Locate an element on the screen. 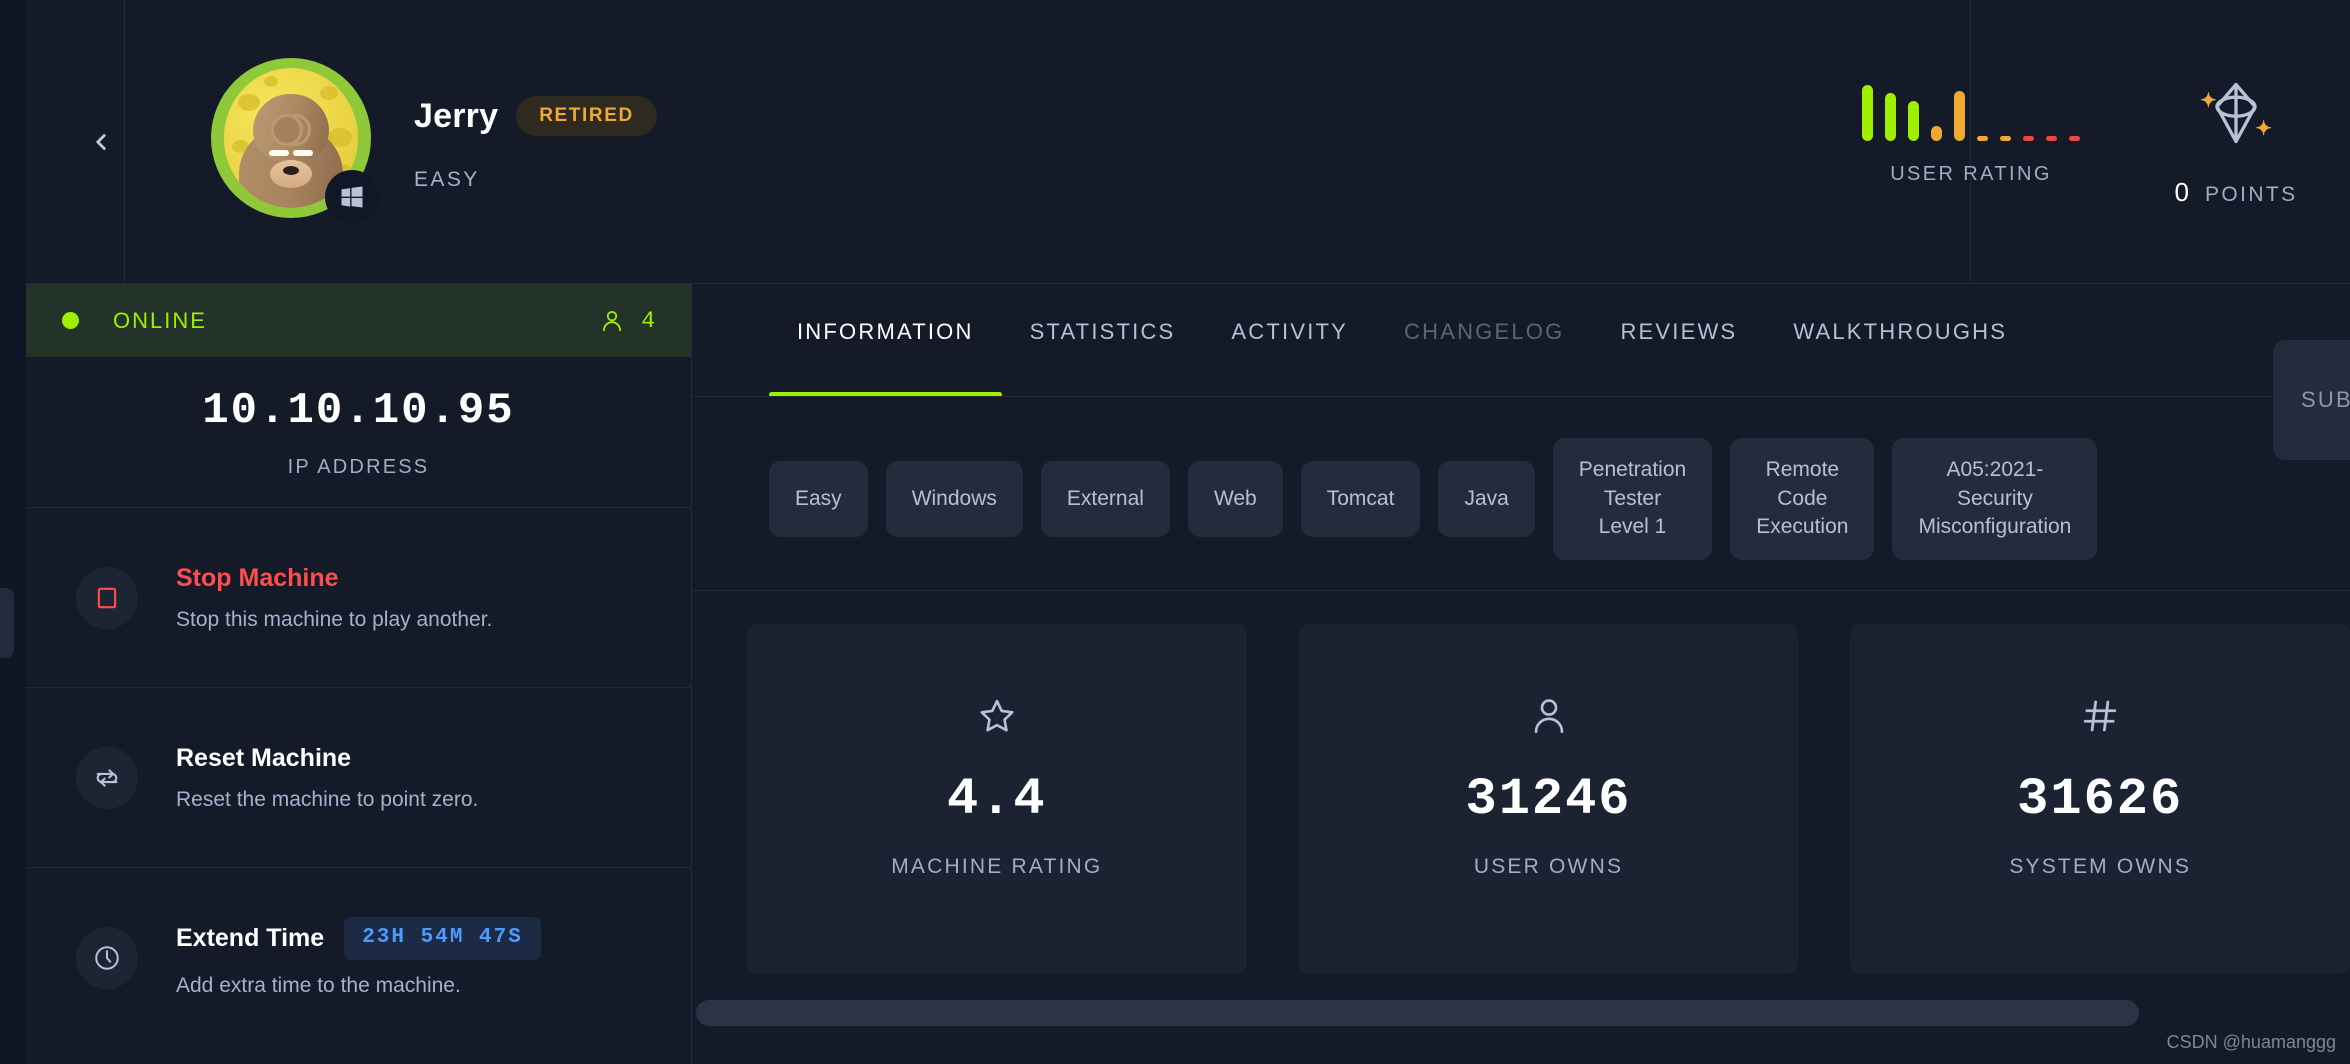  stat-card: 4.4 MACHINE RATING is located at coordinates (997, 799).